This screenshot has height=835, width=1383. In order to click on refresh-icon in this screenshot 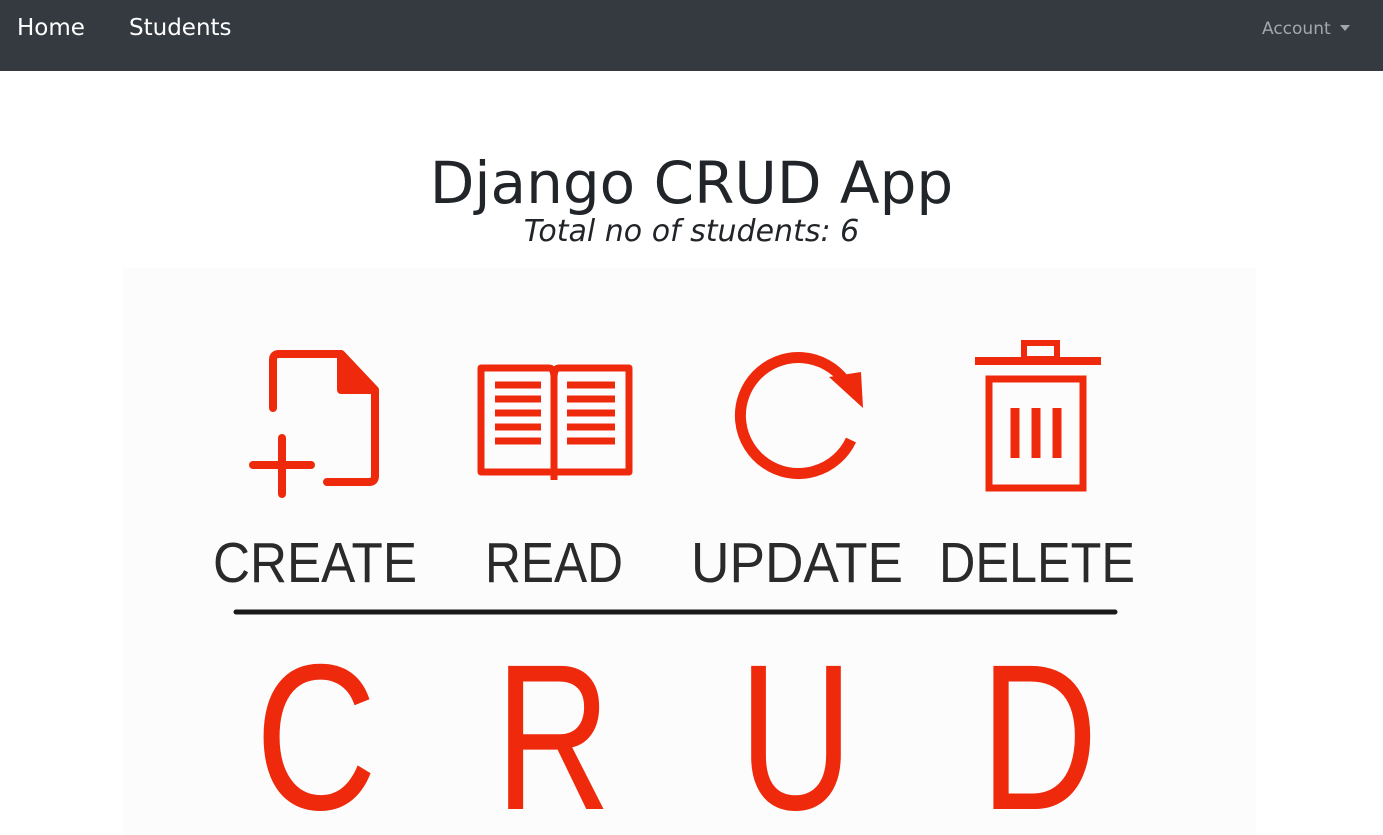, I will do `click(798, 415)`.